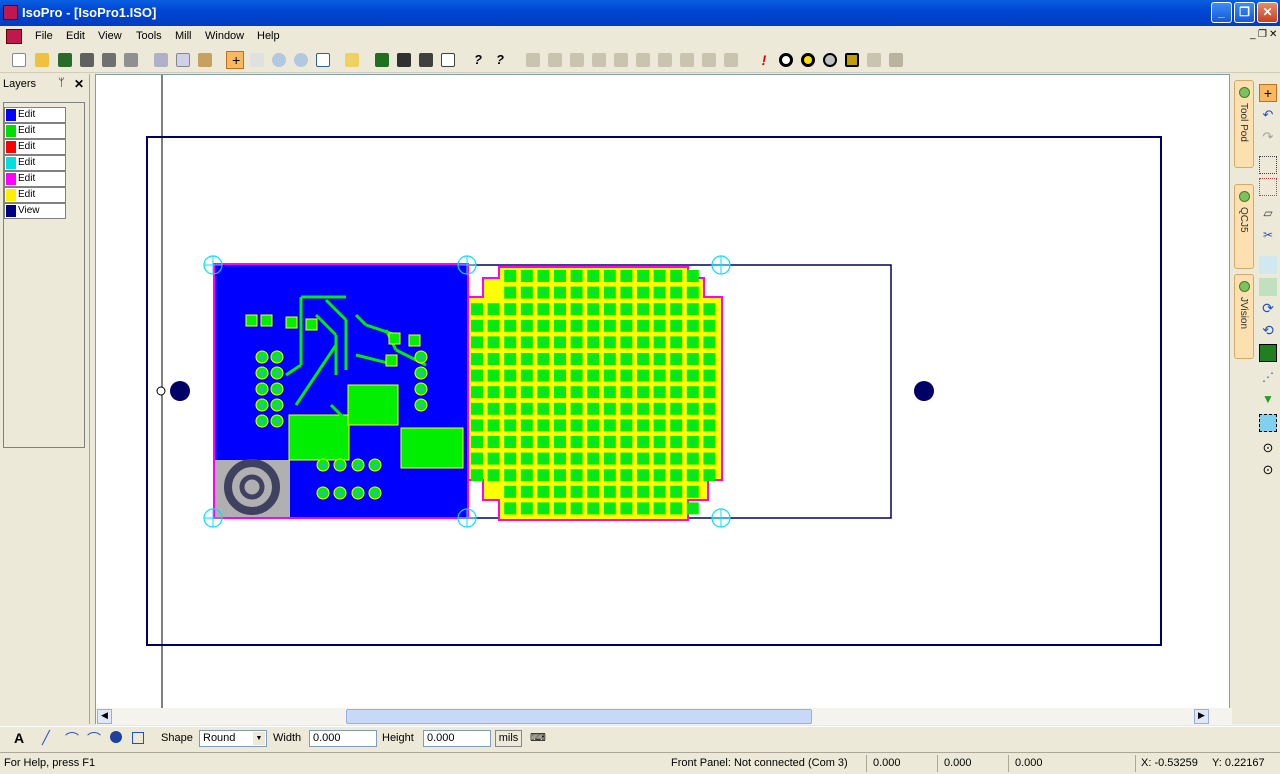  I want to click on window-icon, so click(448, 60).